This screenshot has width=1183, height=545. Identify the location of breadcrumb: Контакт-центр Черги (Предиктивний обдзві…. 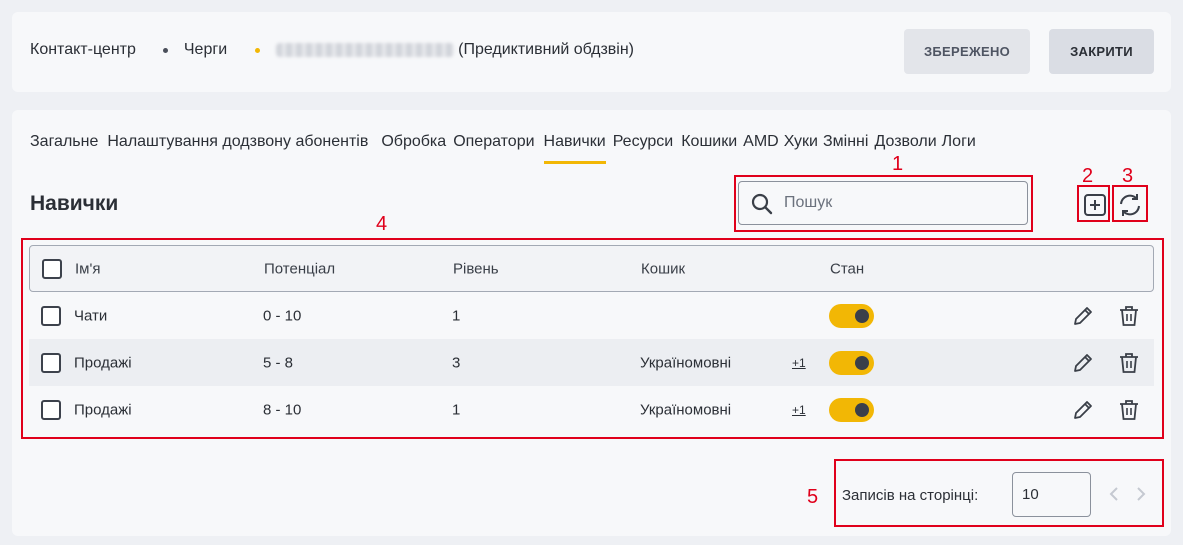
(332, 50).